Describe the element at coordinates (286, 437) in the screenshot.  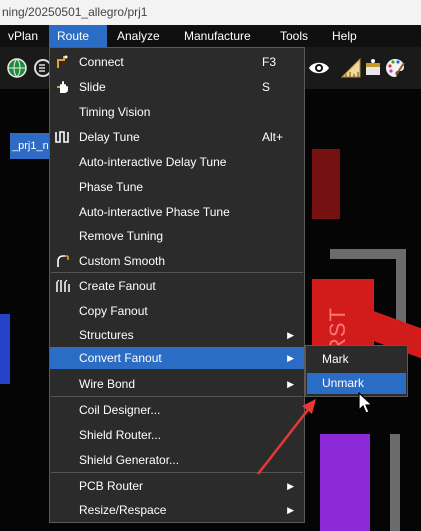
I see `annotation-arrow` at that location.